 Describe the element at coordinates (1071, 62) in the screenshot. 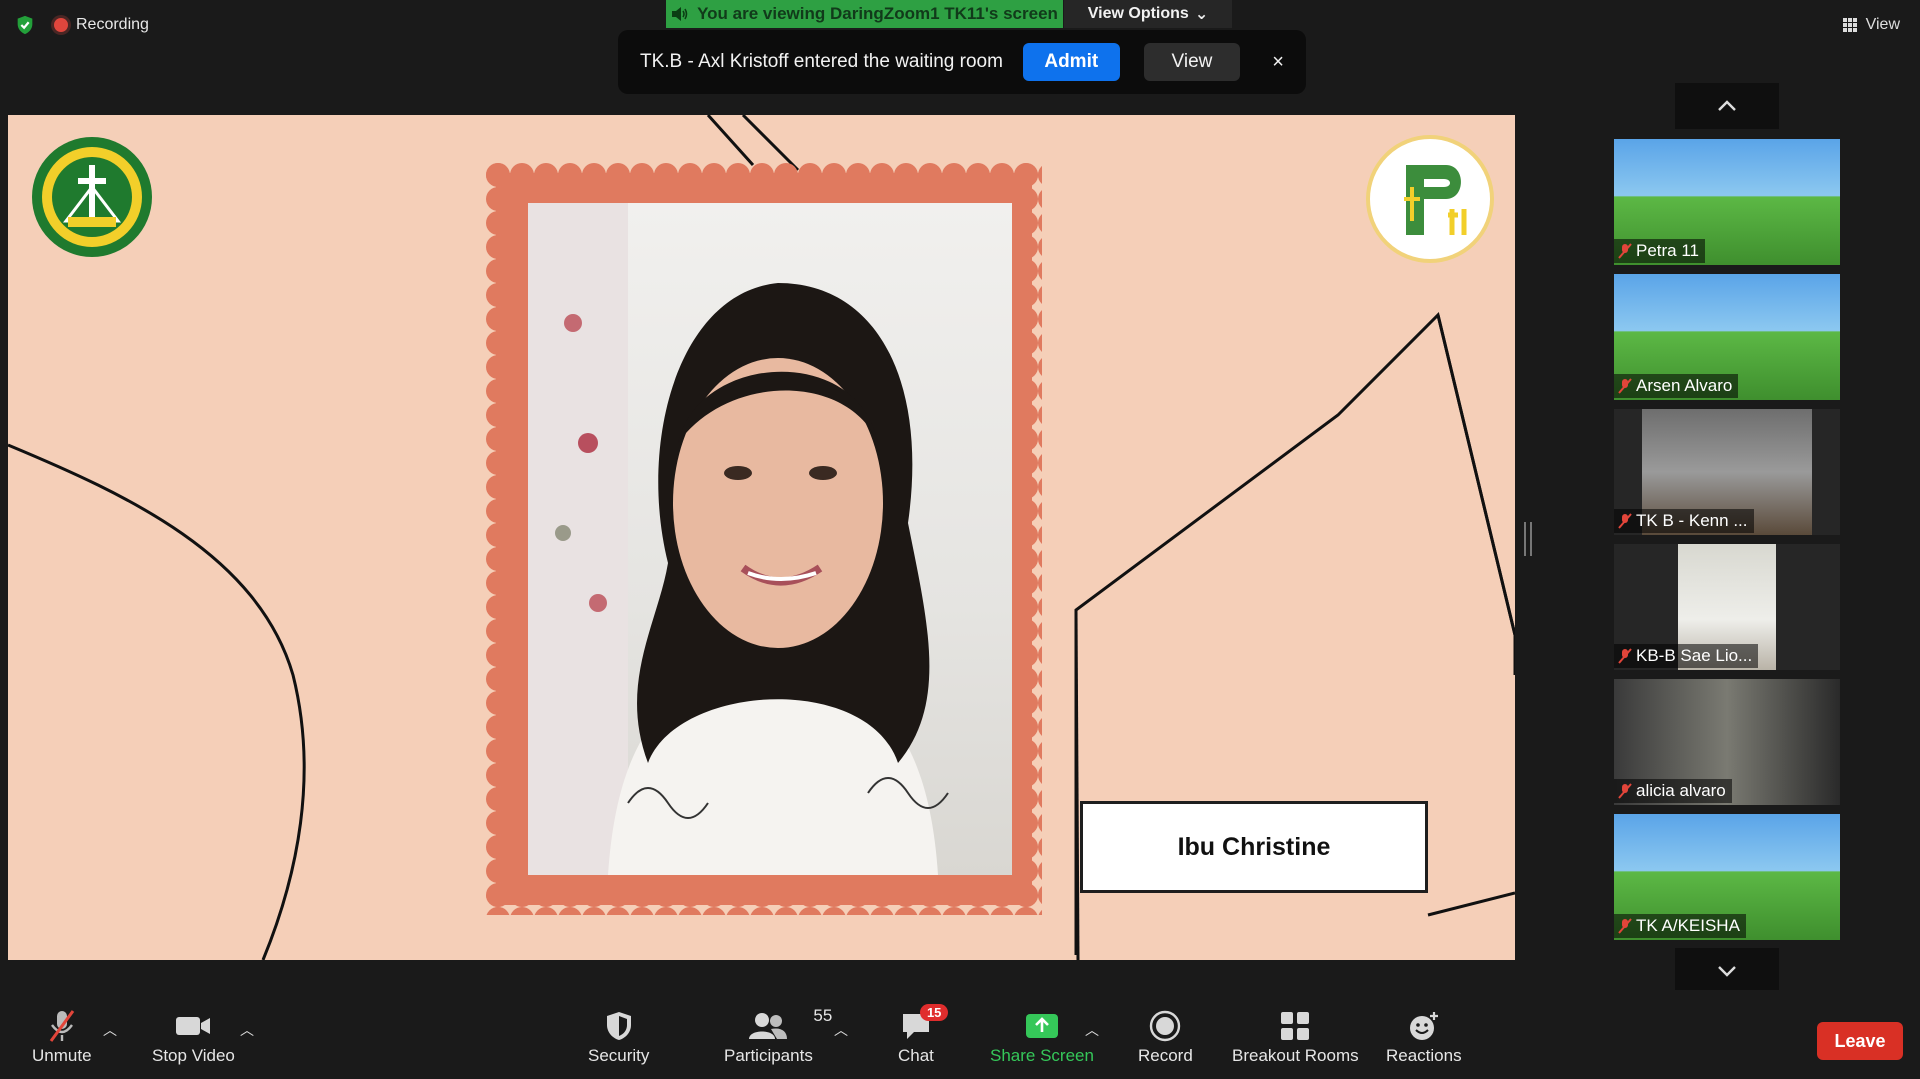

I see `admit-button: Admit` at that location.